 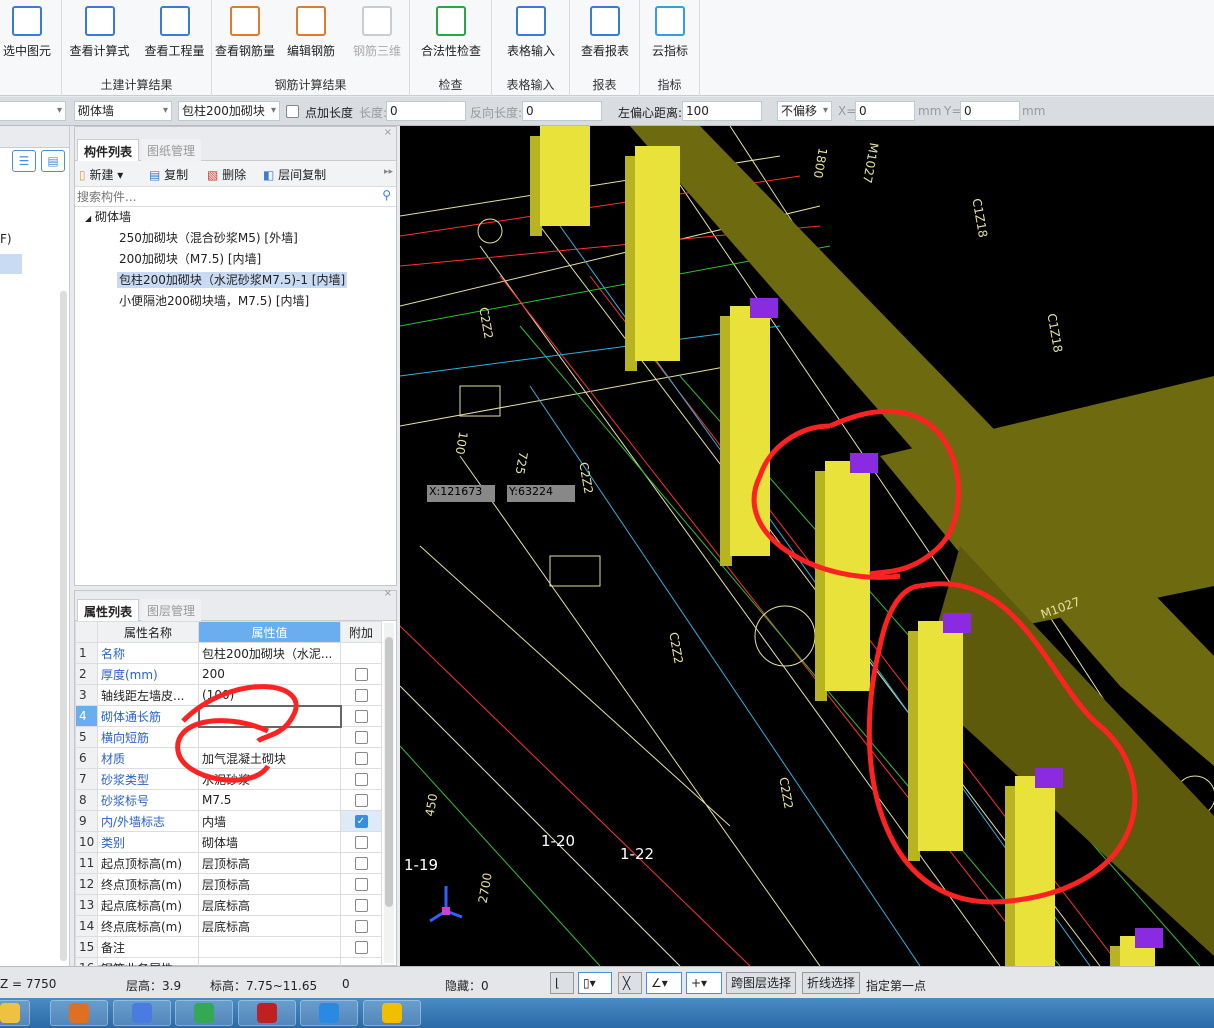 What do you see at coordinates (88, 218) in the screenshot?
I see `collapse-icon: ◢` at bounding box center [88, 218].